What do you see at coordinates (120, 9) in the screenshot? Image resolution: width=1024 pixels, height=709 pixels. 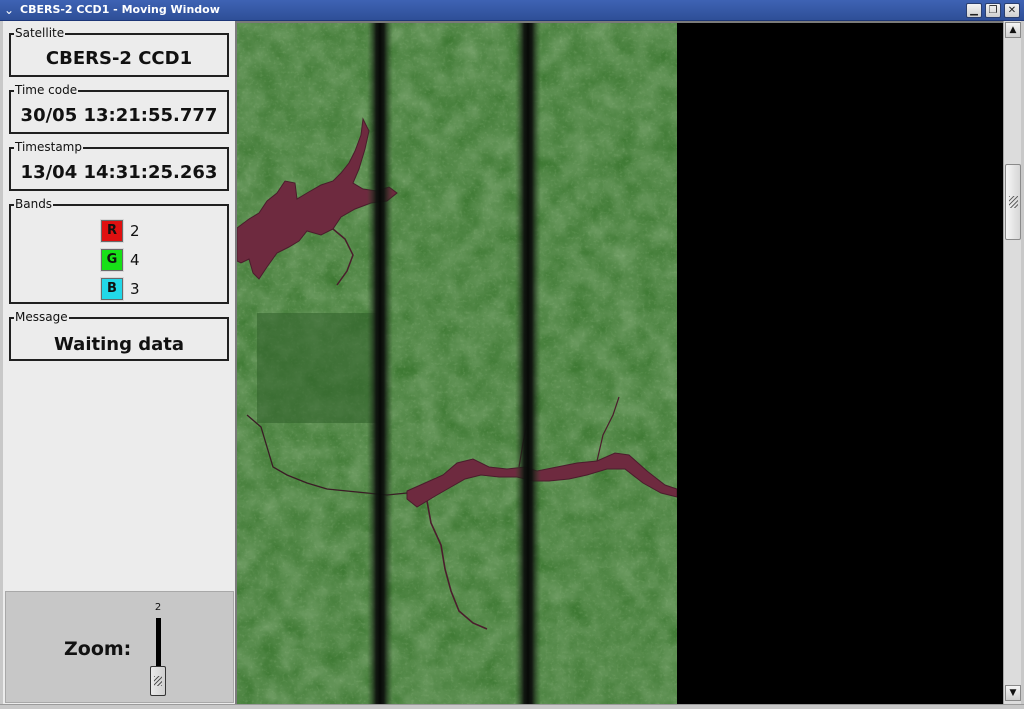 I see `window-title: CBERS-2 CCD1 - Moving Window` at bounding box center [120, 9].